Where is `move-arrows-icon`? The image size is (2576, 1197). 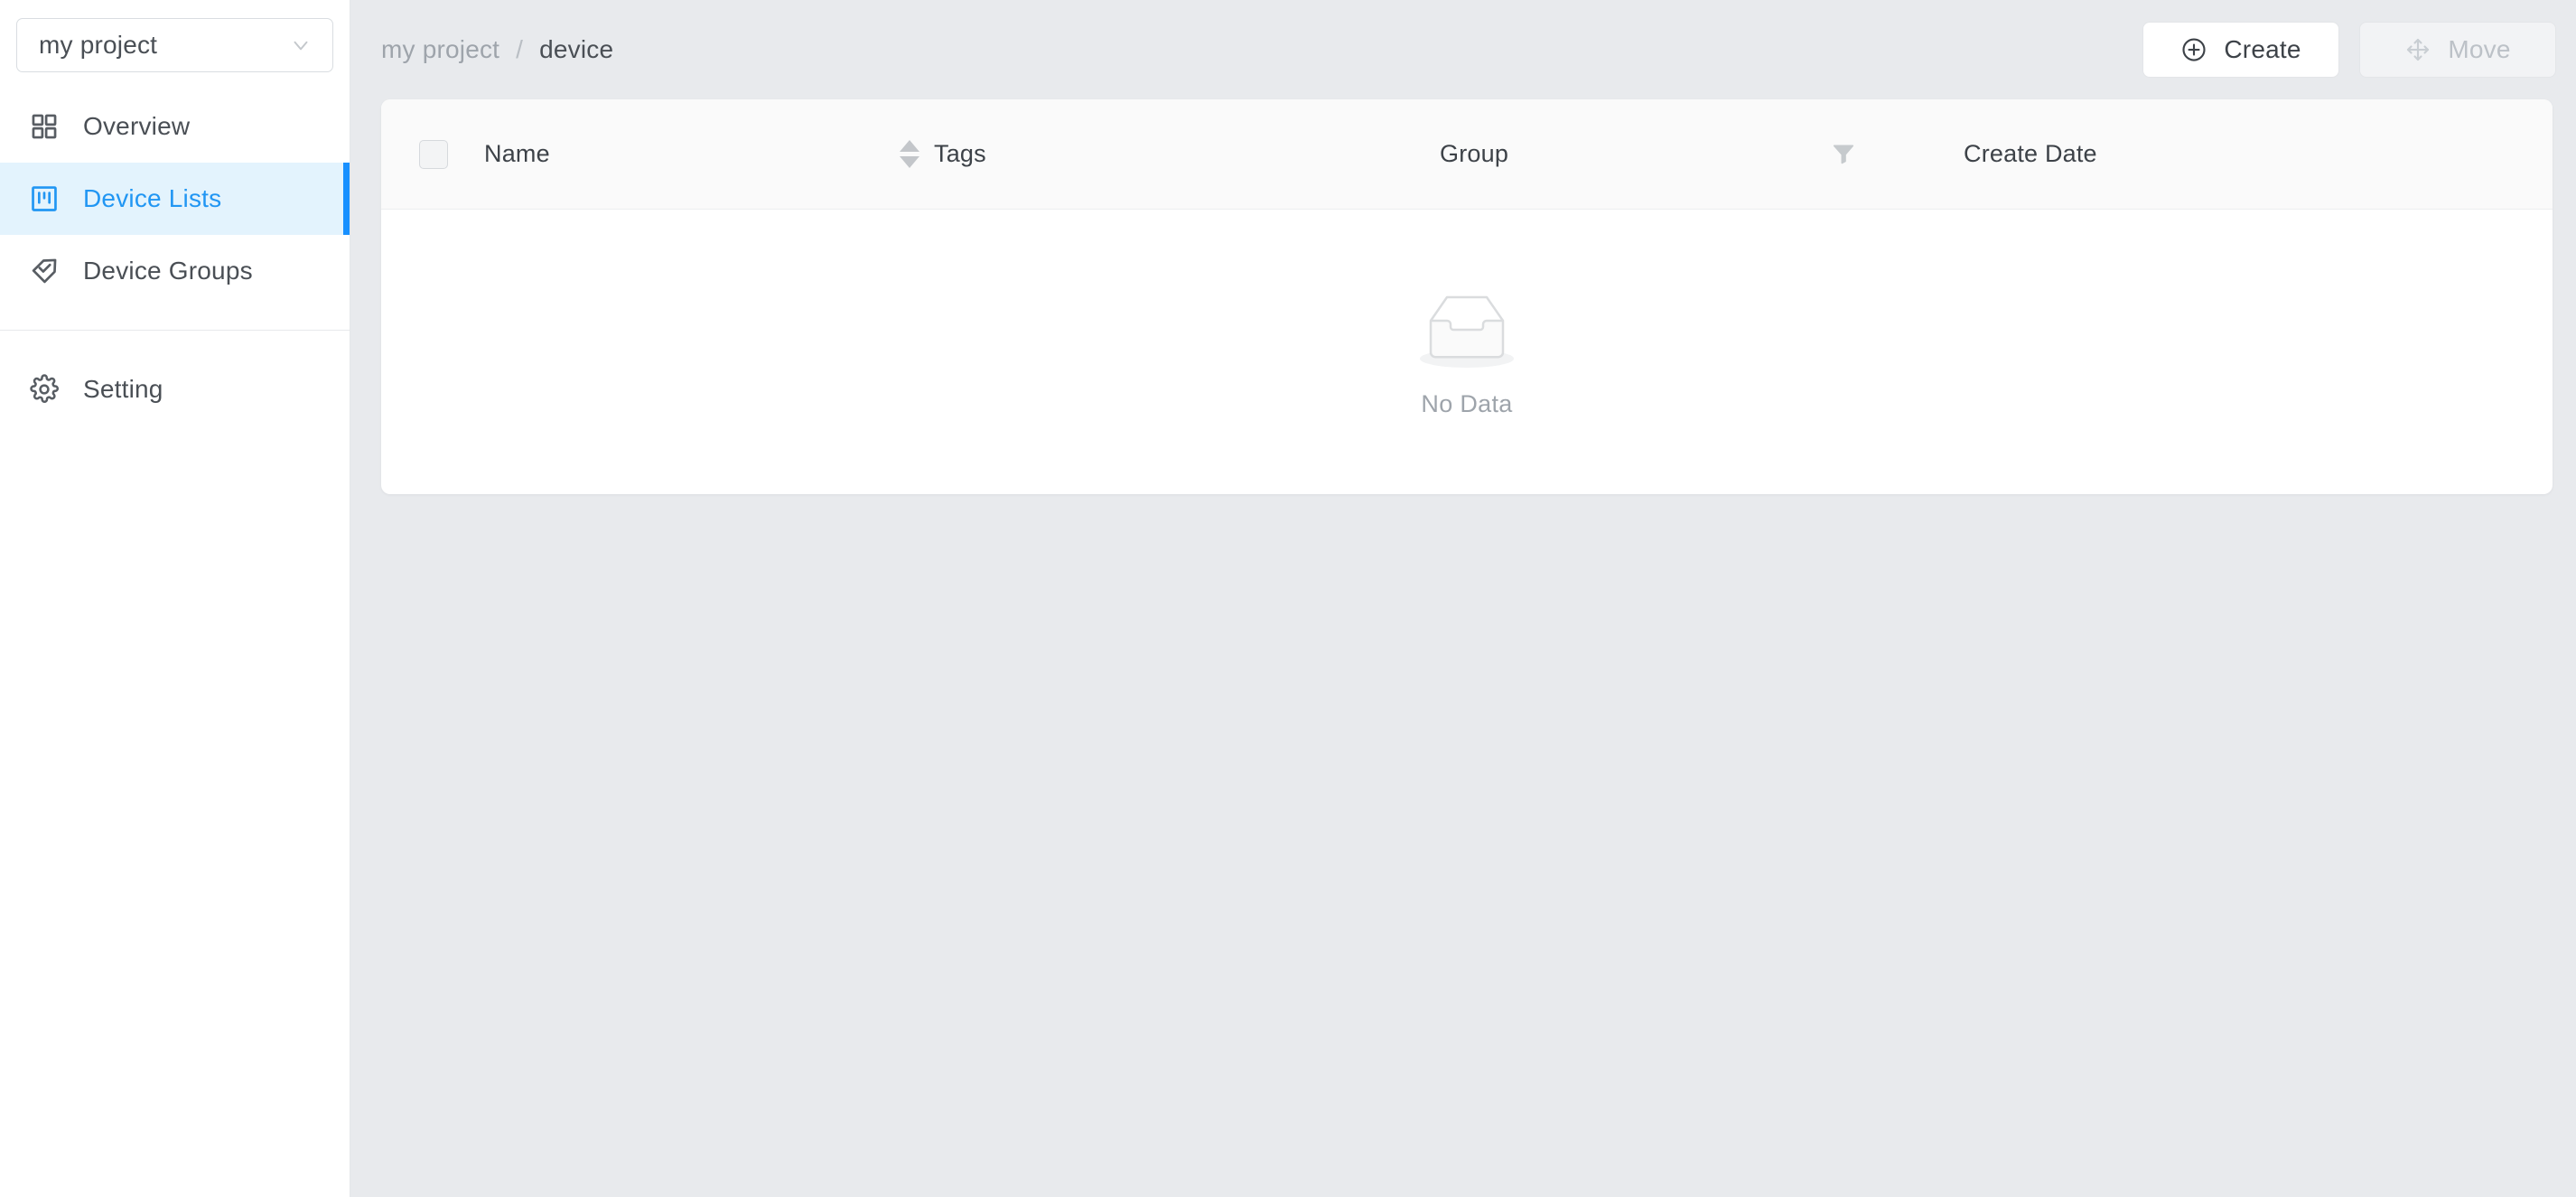 move-arrows-icon is located at coordinates (2417, 49).